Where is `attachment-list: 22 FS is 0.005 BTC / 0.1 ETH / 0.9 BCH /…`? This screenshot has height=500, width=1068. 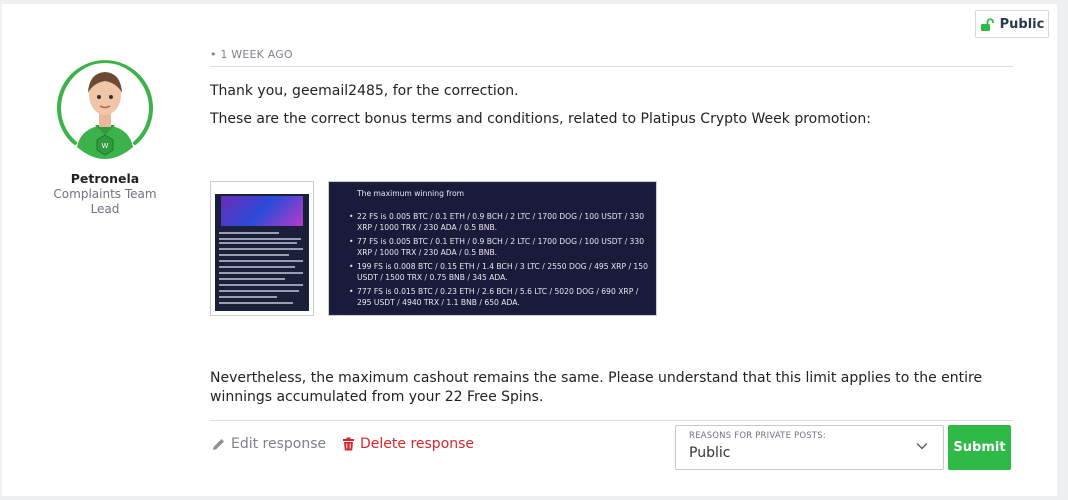 attachment-list: 22 FS is 0.005 BTC / 0.1 ETH / 0.9 BCH /… is located at coordinates (499, 261).